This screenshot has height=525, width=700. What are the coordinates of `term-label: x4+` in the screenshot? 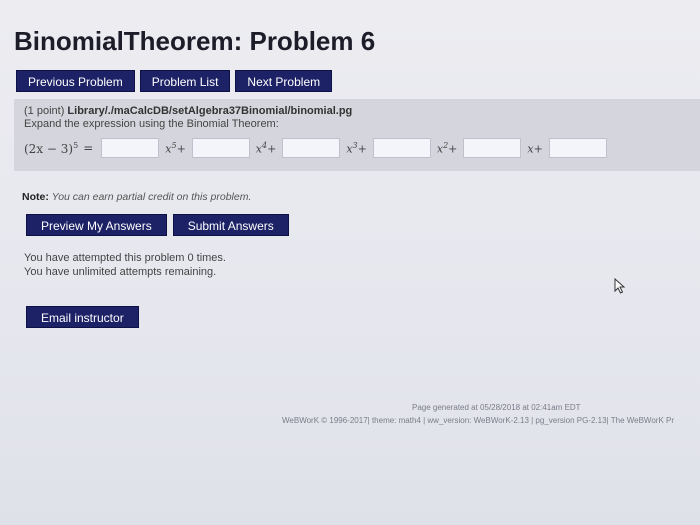 It's located at (266, 148).